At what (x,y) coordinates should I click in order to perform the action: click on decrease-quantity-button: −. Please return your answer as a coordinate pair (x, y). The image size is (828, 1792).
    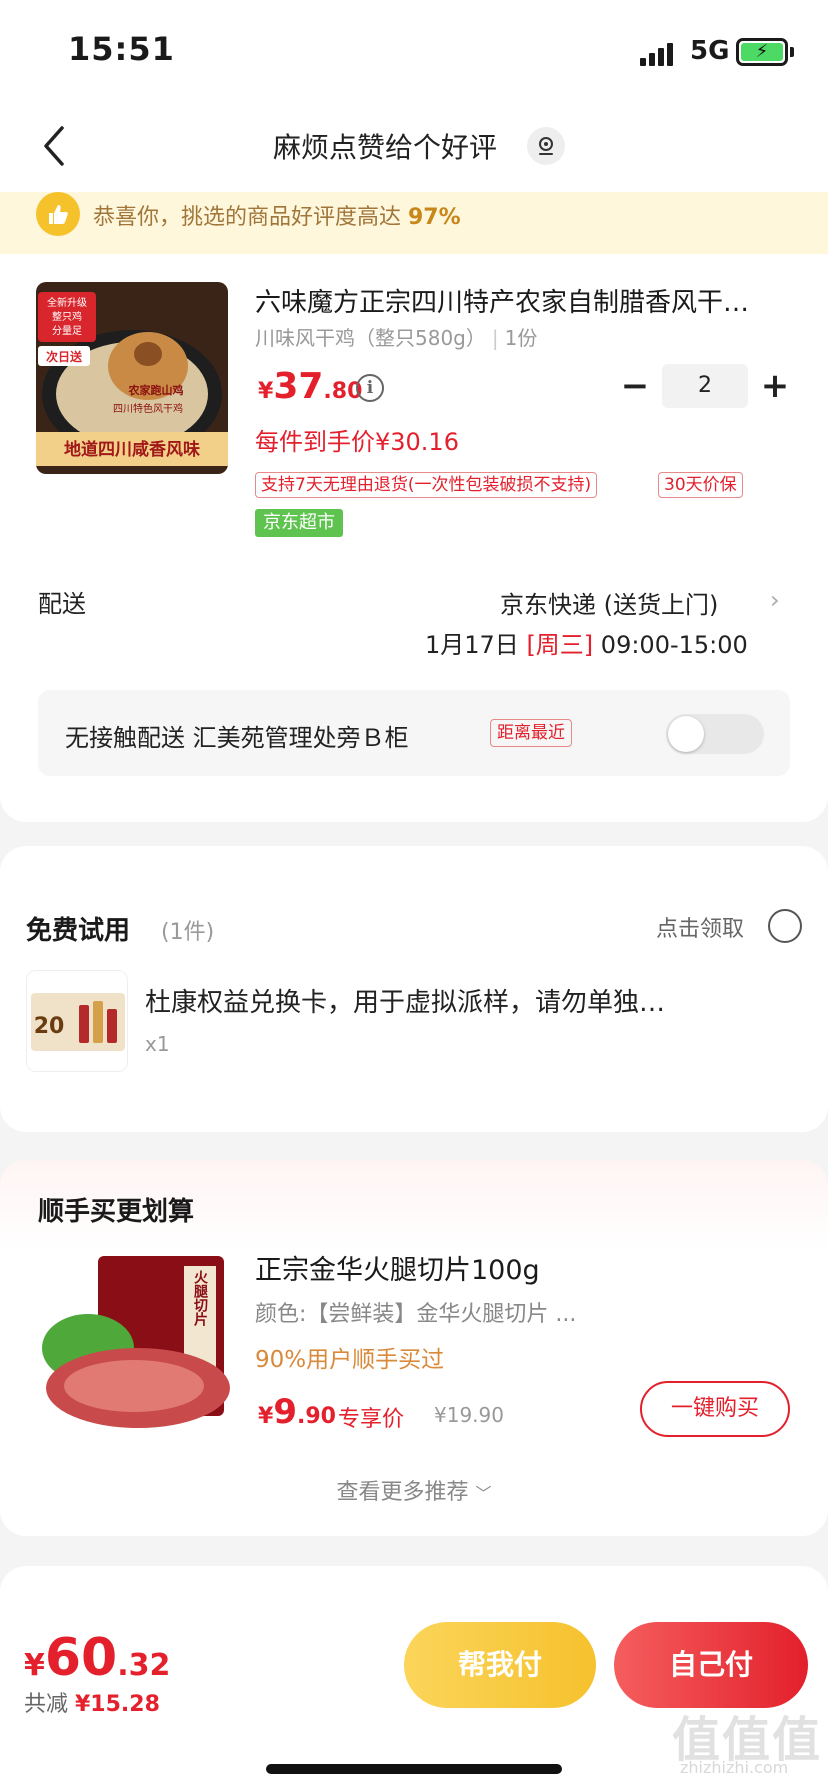
    Looking at the image, I should click on (635, 386).